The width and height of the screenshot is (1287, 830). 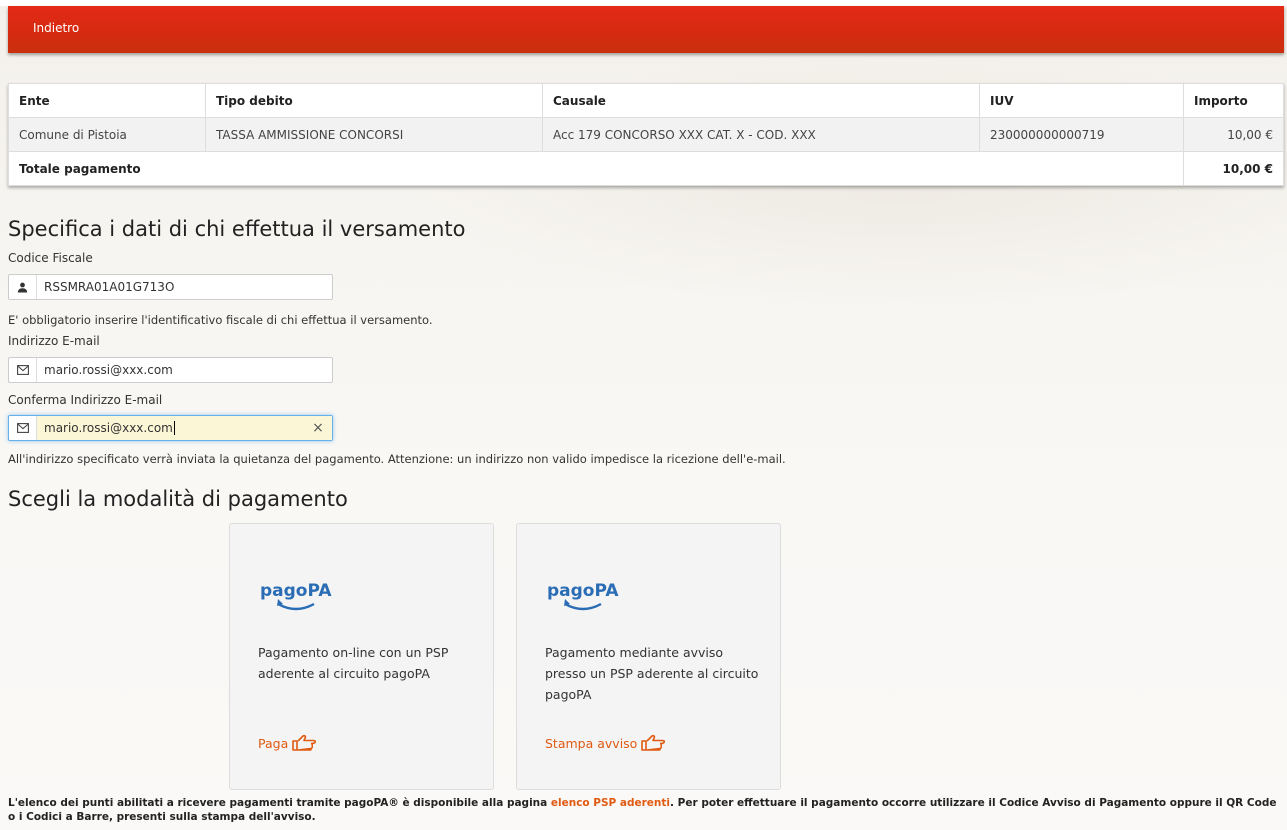 I want to click on cell-iuv: 230000000000719, so click(x=1081, y=134).